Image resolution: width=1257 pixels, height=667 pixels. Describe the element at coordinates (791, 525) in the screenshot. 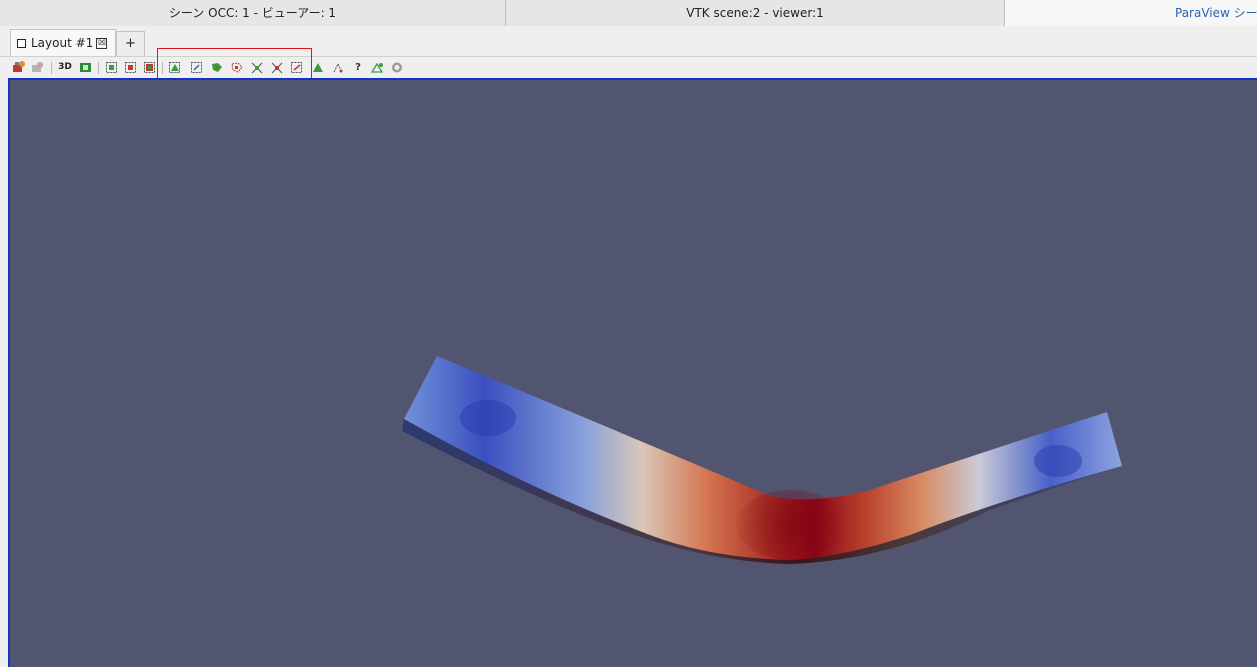

I see `beam-max-stress-spot` at that location.